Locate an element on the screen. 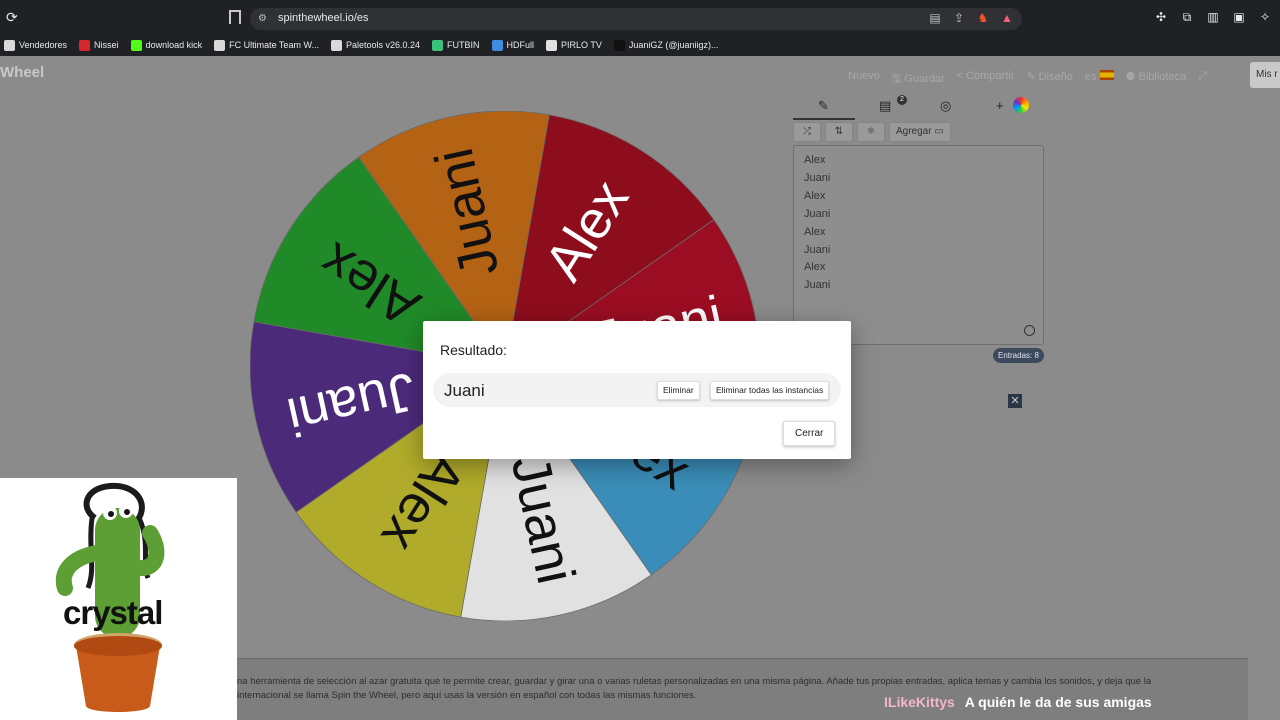 This screenshot has height=720, width=1280. address-bar: ⚙ spinthewheel.io/es ▤ ⇪ ♞ ▲ is located at coordinates (636, 19).